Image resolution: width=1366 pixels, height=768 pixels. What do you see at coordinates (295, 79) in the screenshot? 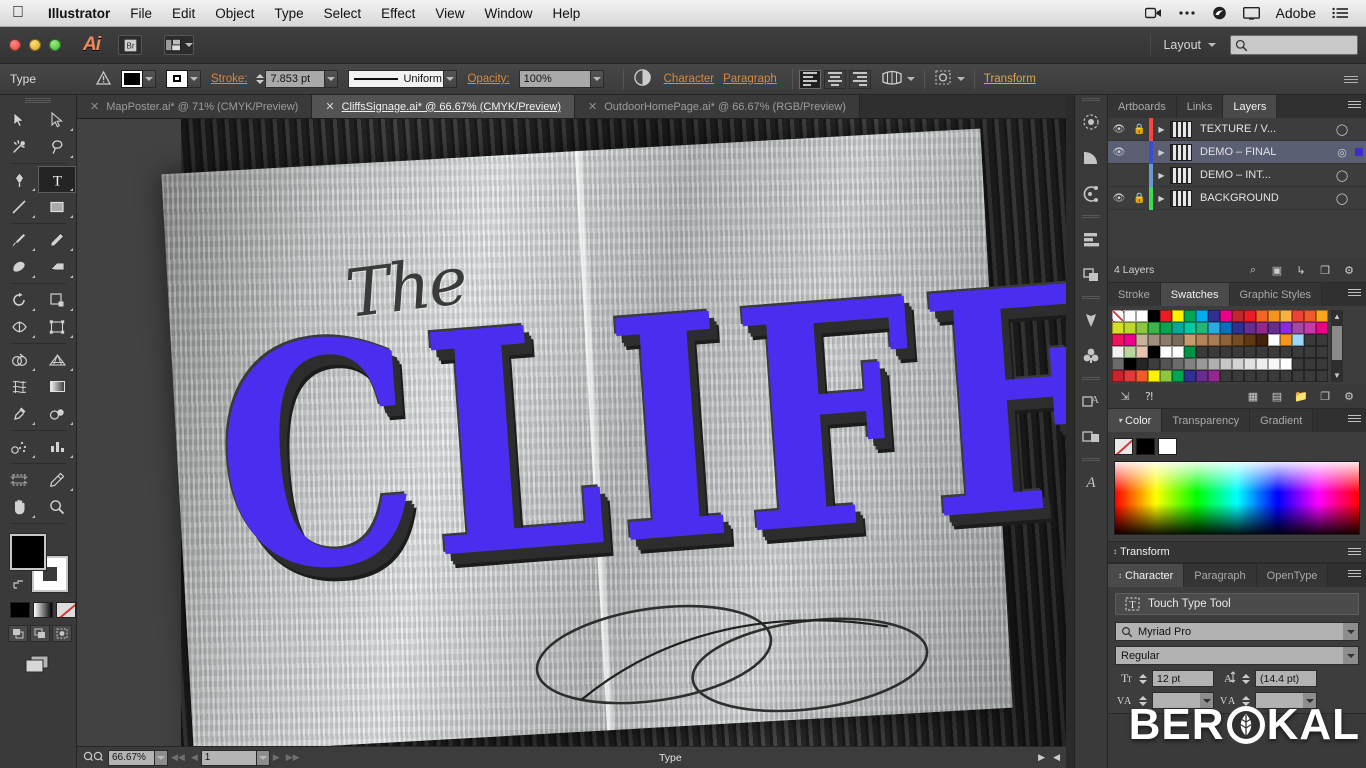
I see `stroke-weight-field: 7.853 pt` at bounding box center [295, 79].